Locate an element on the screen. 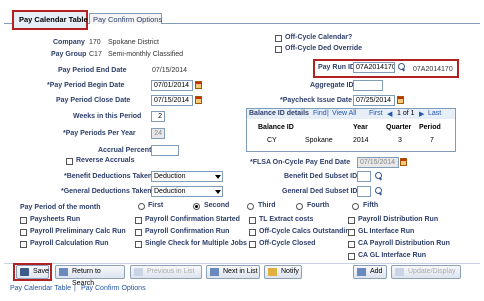 The height and width of the screenshot is (301, 484). offcycle-calcs-checkbox is located at coordinates (252, 232).